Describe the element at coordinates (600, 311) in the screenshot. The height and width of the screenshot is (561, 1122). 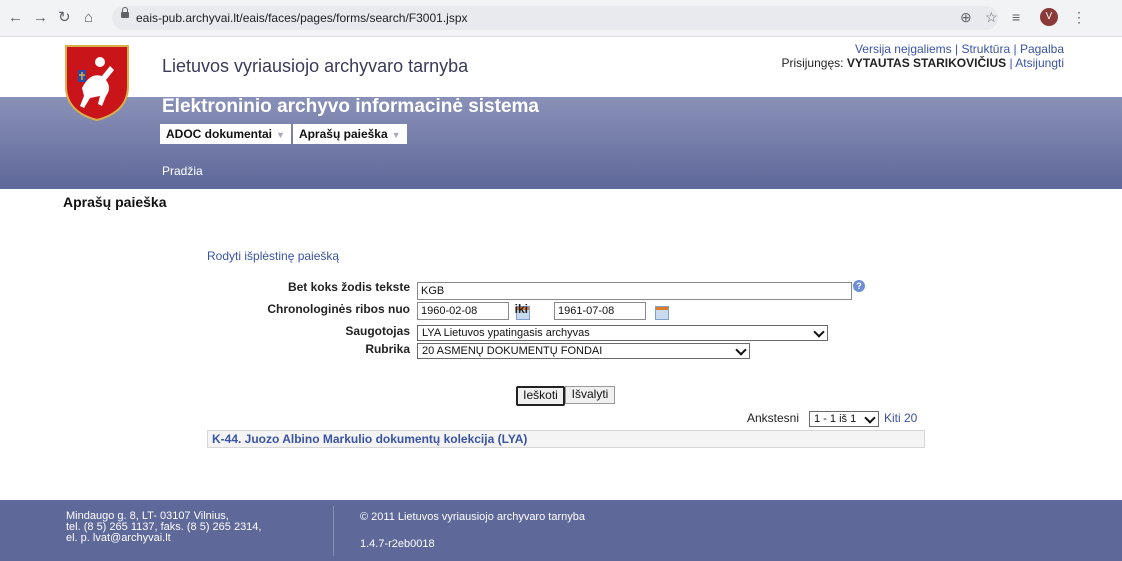
I see `date-to-input: 1961-07-08` at that location.